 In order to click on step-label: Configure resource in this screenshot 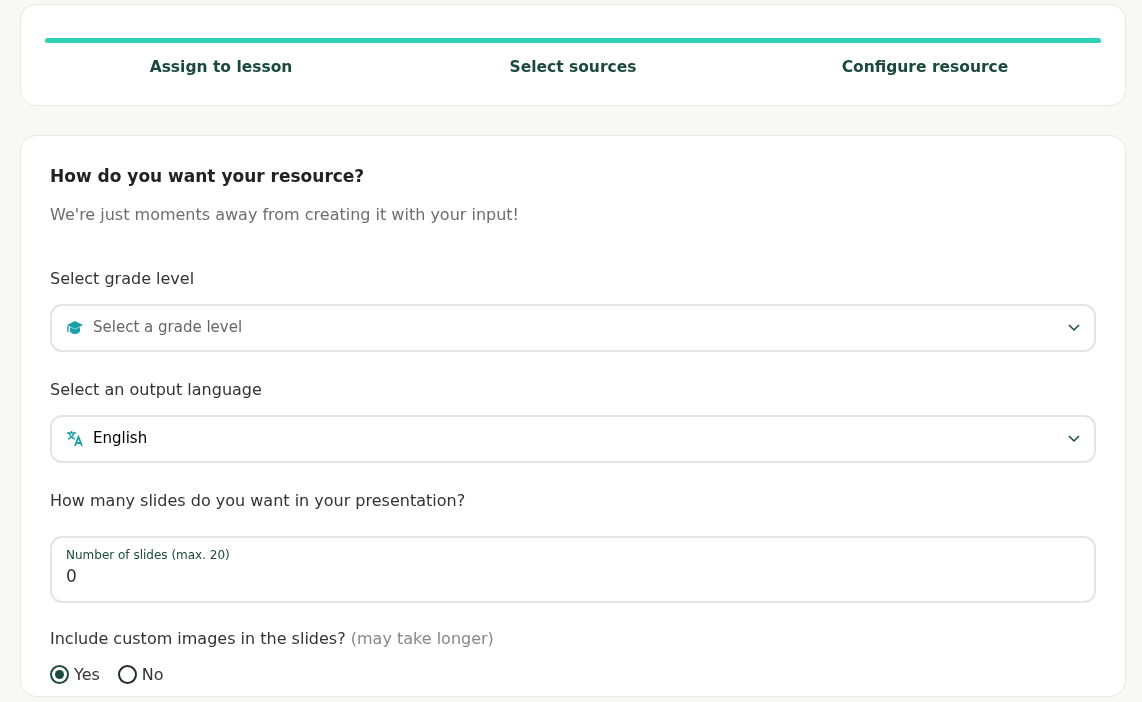, I will do `click(925, 68)`.